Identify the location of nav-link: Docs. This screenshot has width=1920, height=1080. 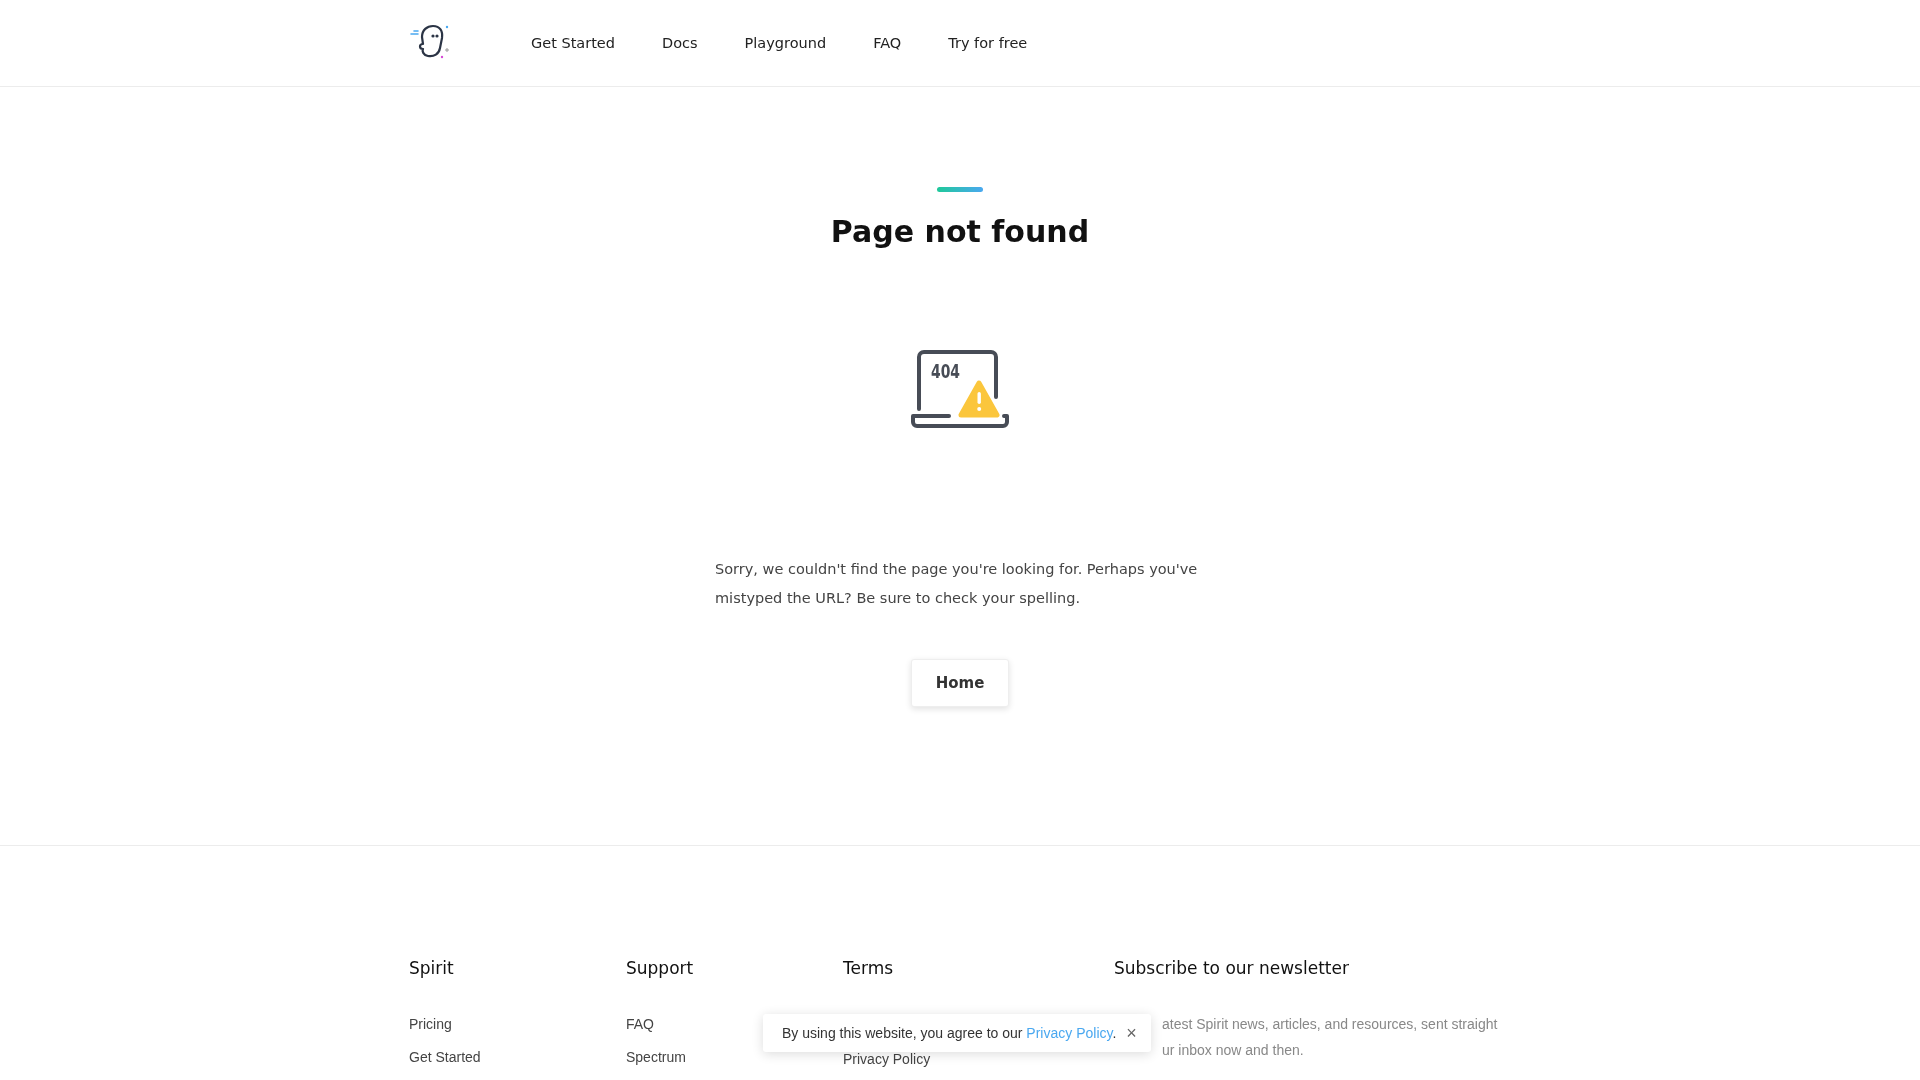
(680, 43).